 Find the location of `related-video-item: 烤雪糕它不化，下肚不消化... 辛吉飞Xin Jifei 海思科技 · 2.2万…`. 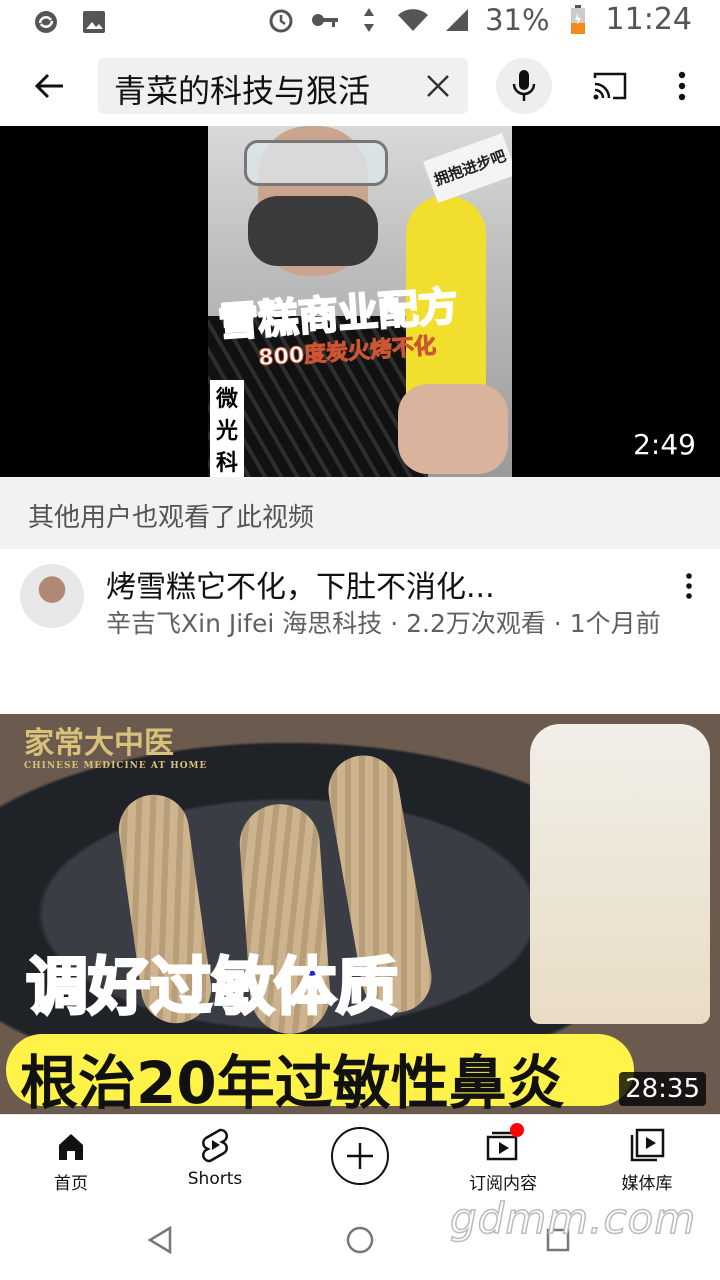

related-video-item: 烤雪糕它不化，下肚不消化... 辛吉飞Xin Jifei 海思科技 · 2.2万… is located at coordinates (360, 630).